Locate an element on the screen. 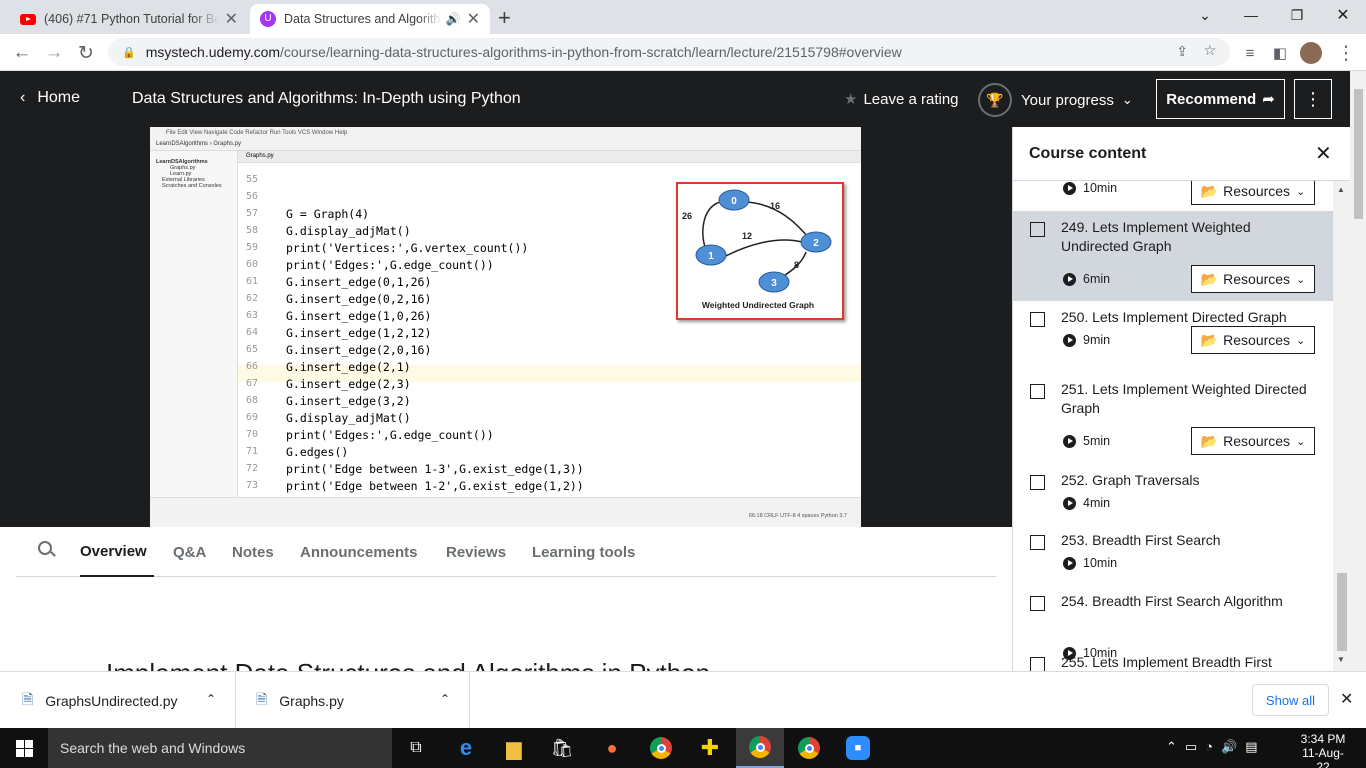 This screenshot has width=1366, height=768. browser-tab-youtube: (406) #71 Python Tutorial for Beg ✕ is located at coordinates (129, 19).